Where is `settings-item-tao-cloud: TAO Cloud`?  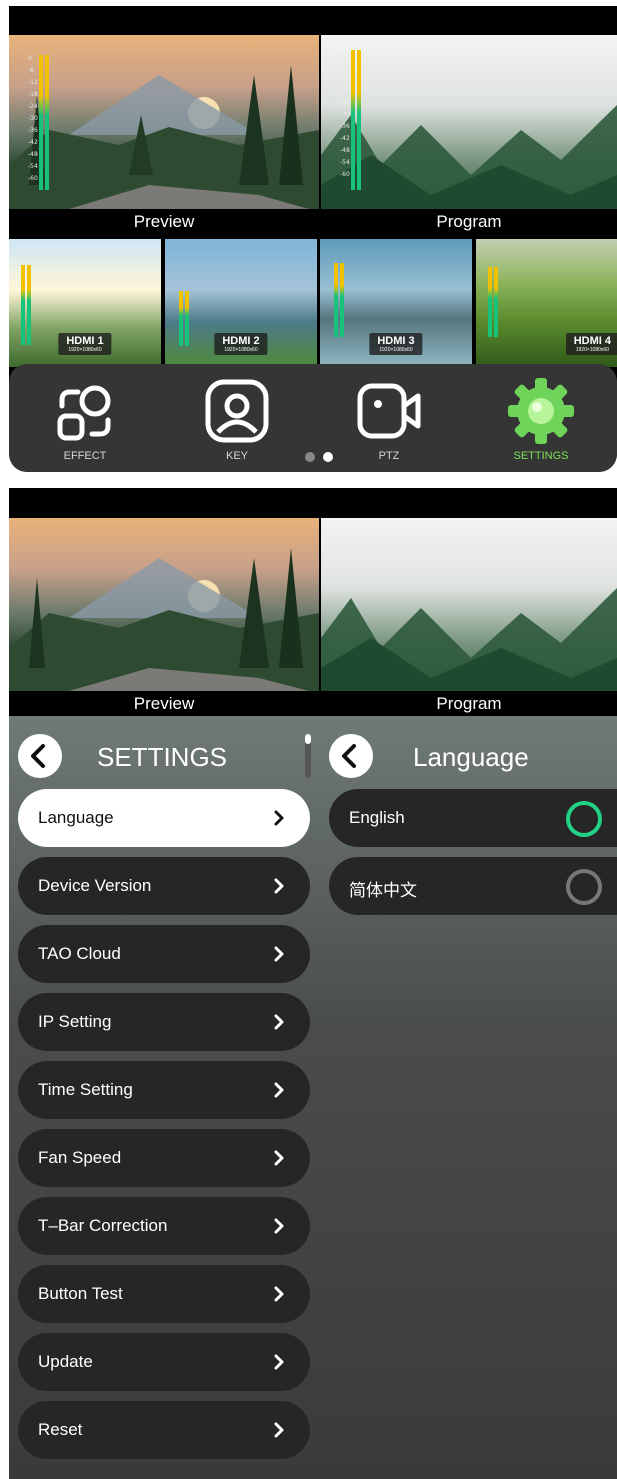 settings-item-tao-cloud: TAO Cloud is located at coordinates (164, 954).